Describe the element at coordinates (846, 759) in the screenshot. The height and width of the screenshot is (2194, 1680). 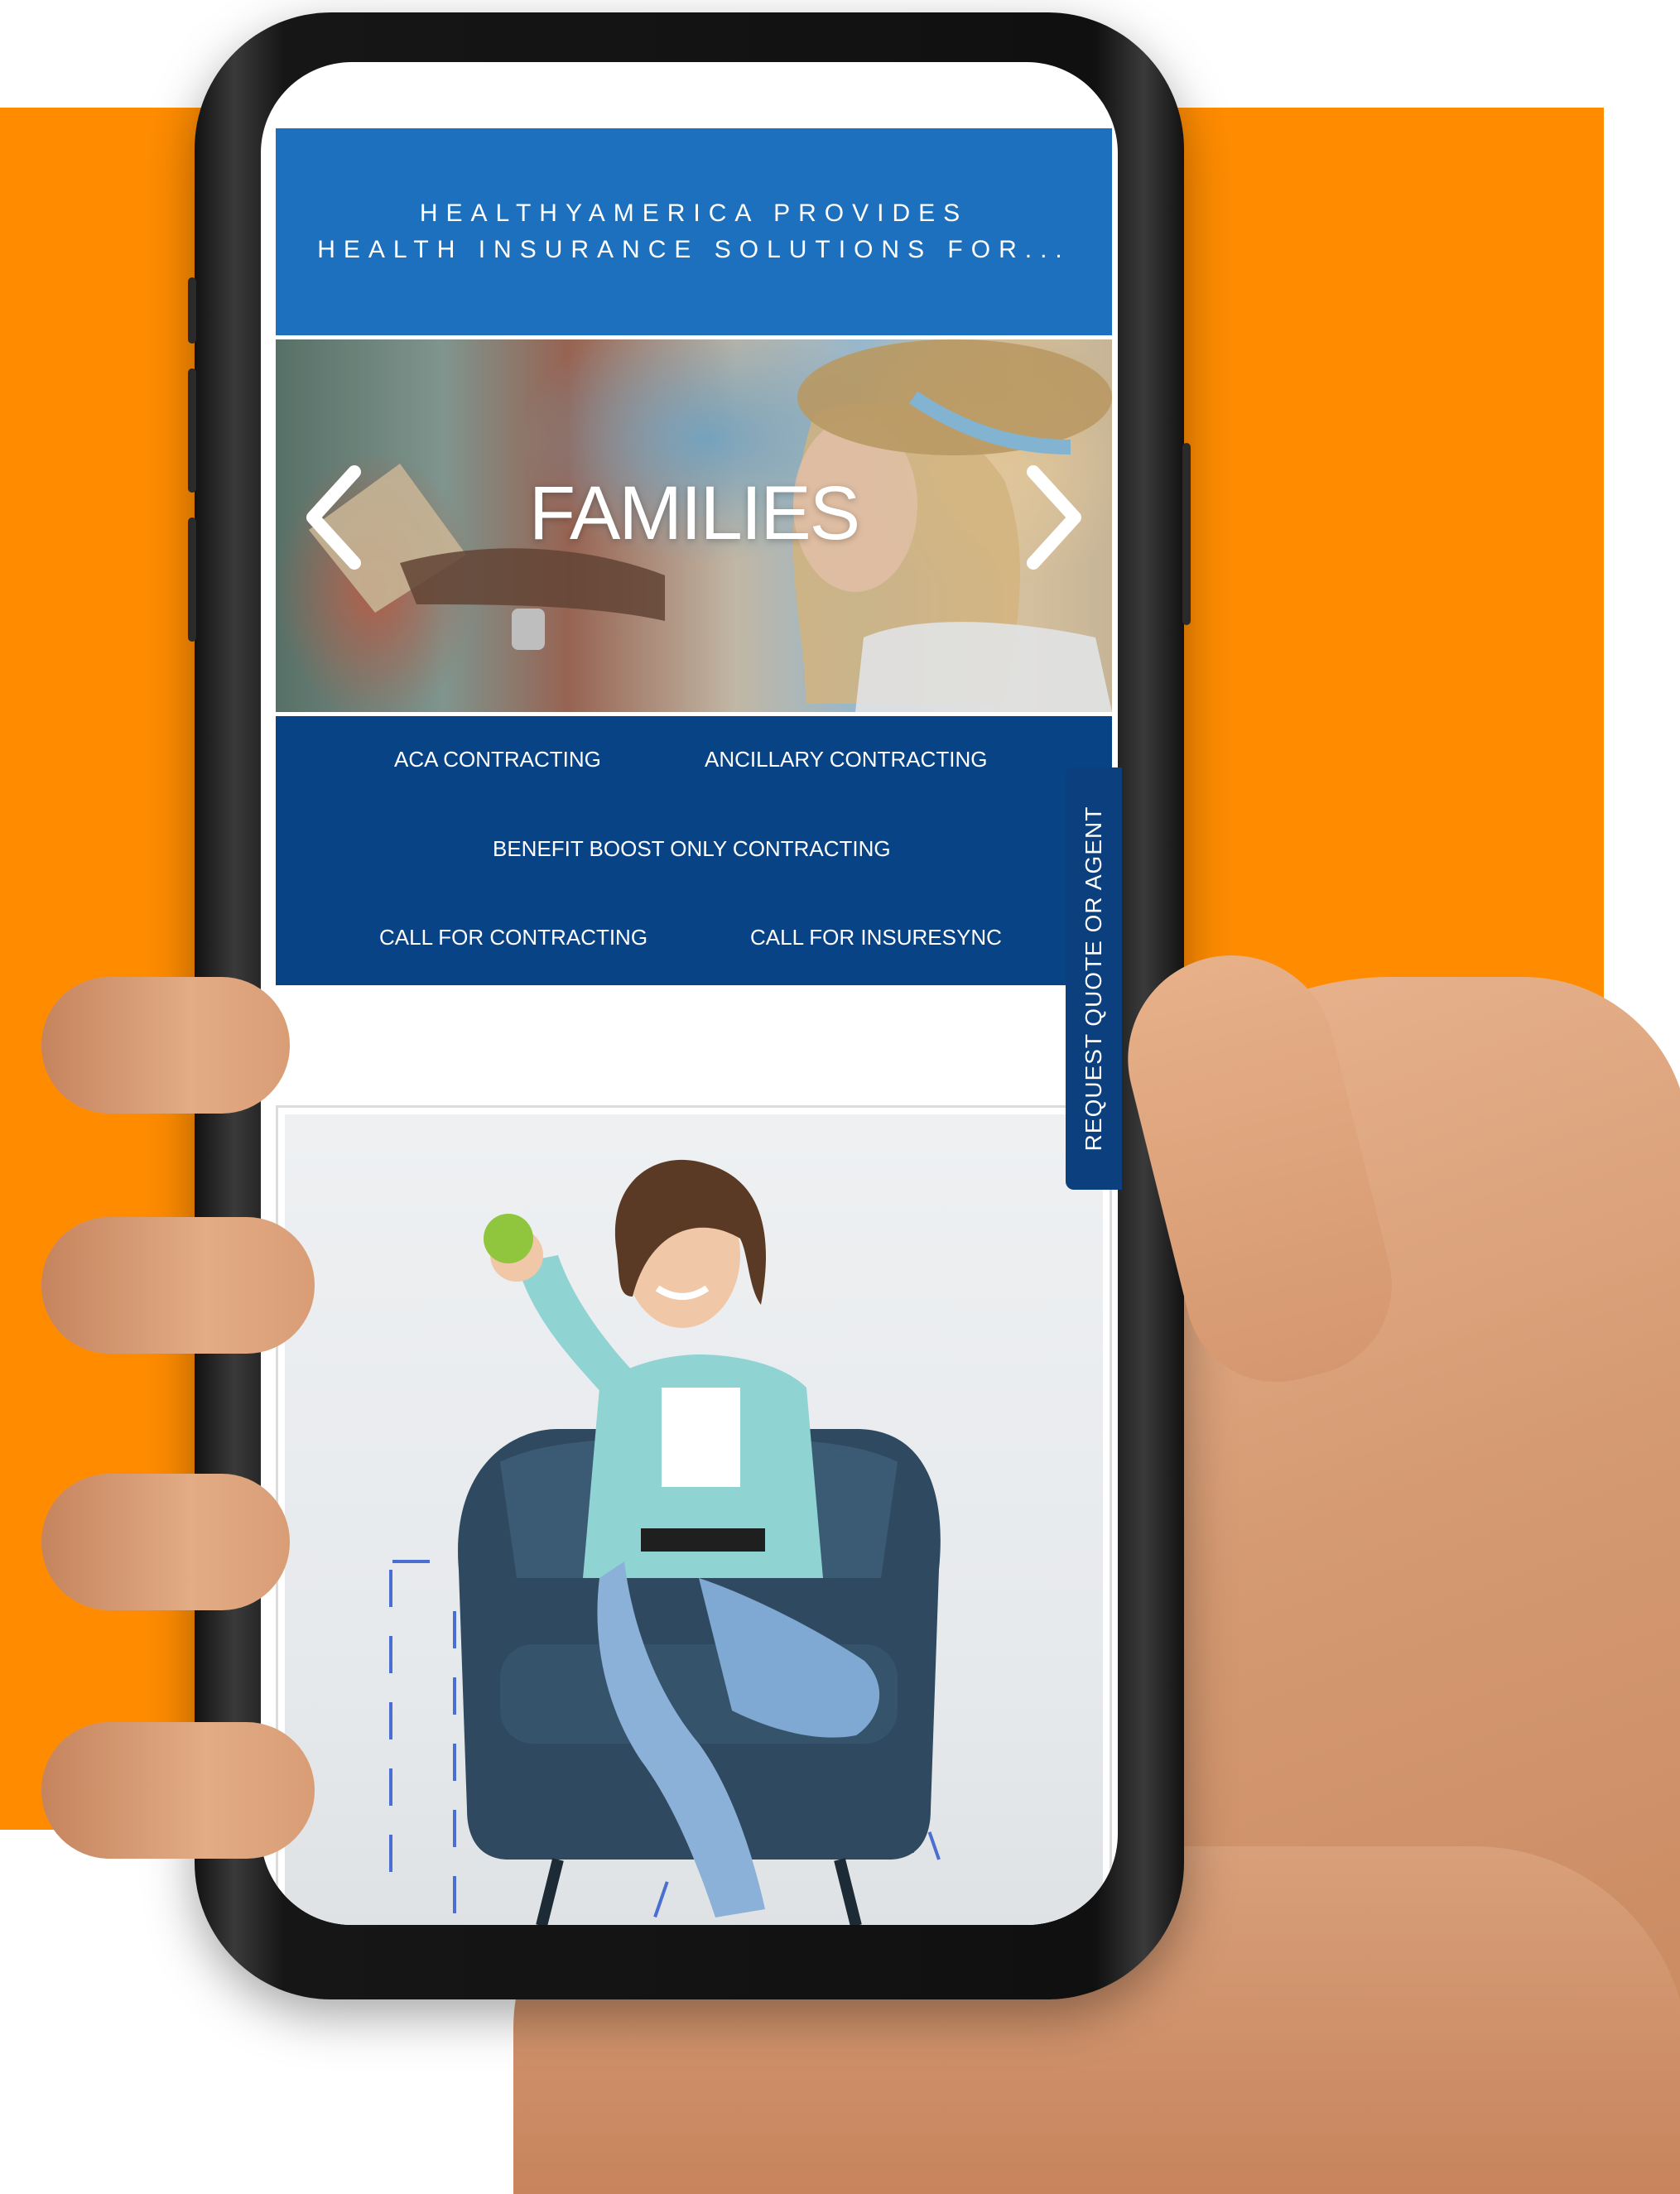
I see `ancillary-contracting-link: ANCILLARY CONTRACTING` at that location.